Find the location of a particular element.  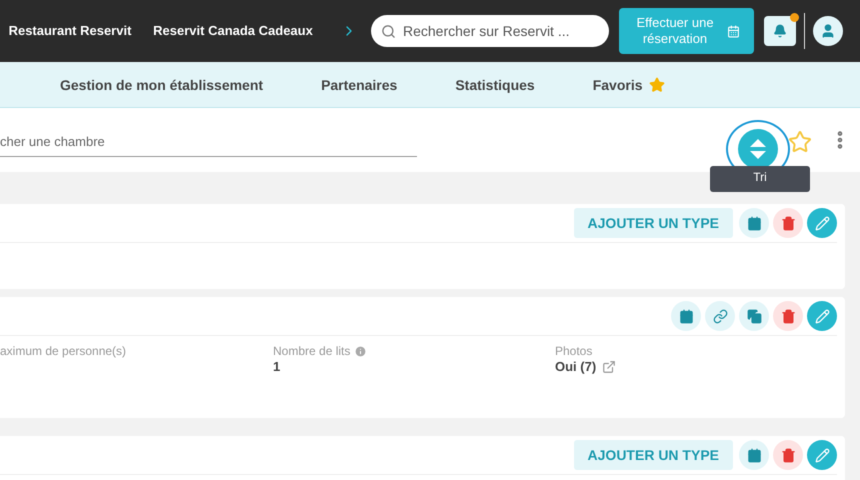

sort-button is located at coordinates (758, 149).